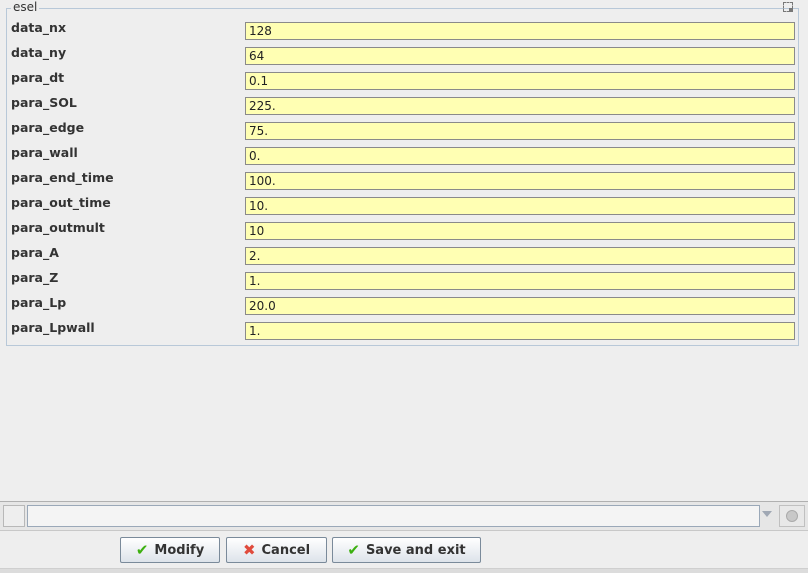  What do you see at coordinates (249, 549) in the screenshot?
I see `cross-icon: ✖` at bounding box center [249, 549].